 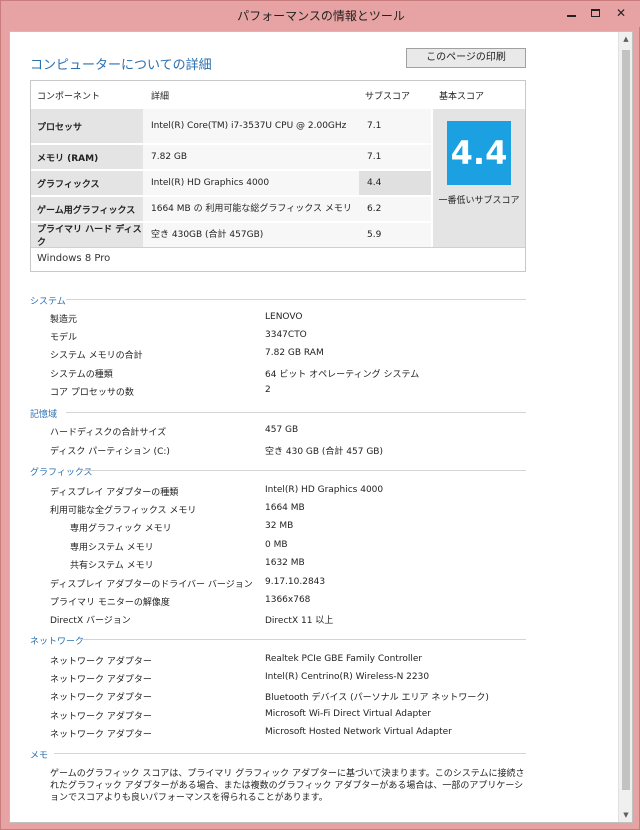 I want to click on scroll-down-arrow-icon: ▼, so click(x=625, y=815).